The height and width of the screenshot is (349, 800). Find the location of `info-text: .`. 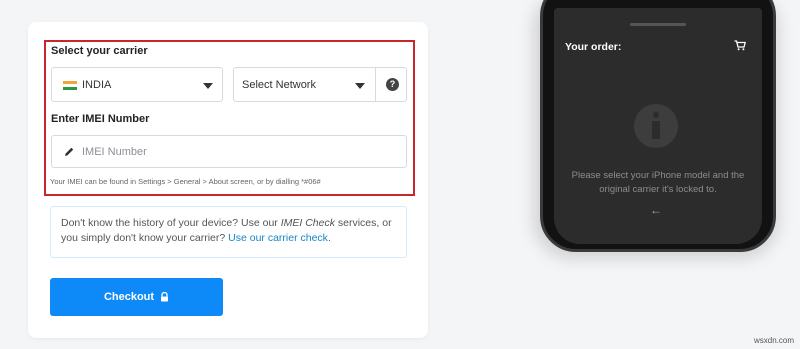

info-text: . is located at coordinates (329, 238).